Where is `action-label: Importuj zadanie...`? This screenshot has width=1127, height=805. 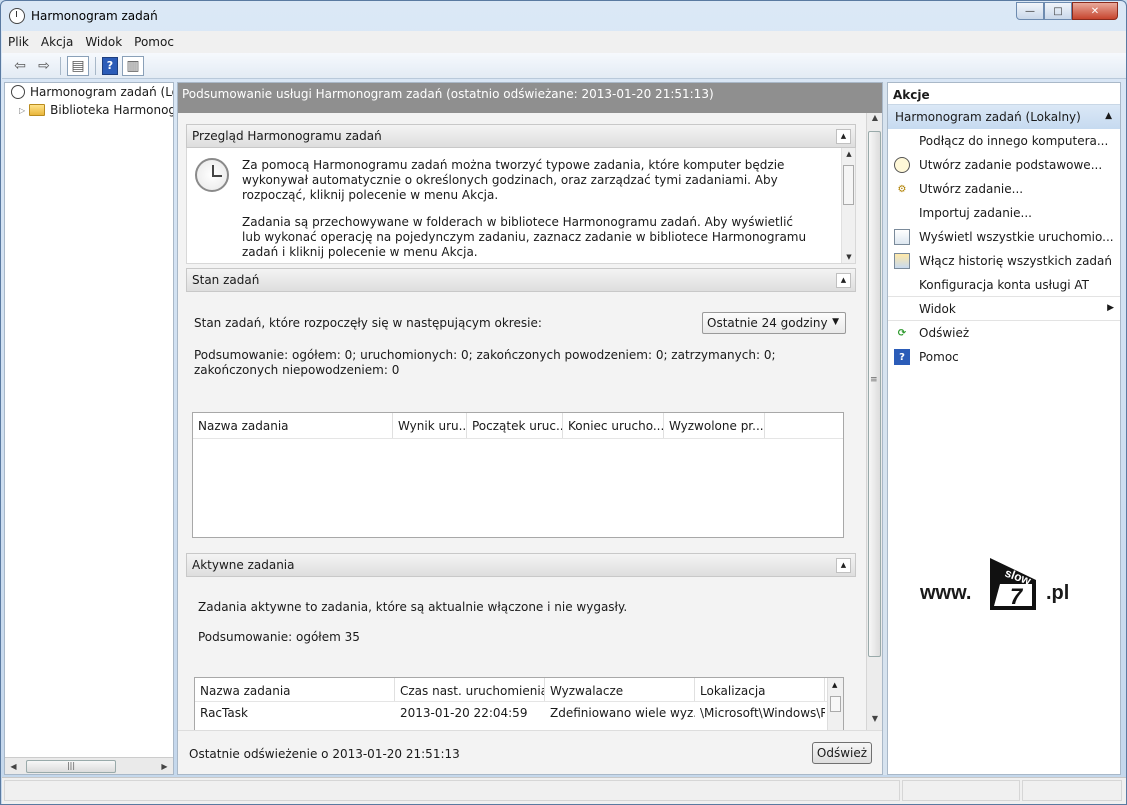
action-label: Importuj zadanie... is located at coordinates (975, 213).